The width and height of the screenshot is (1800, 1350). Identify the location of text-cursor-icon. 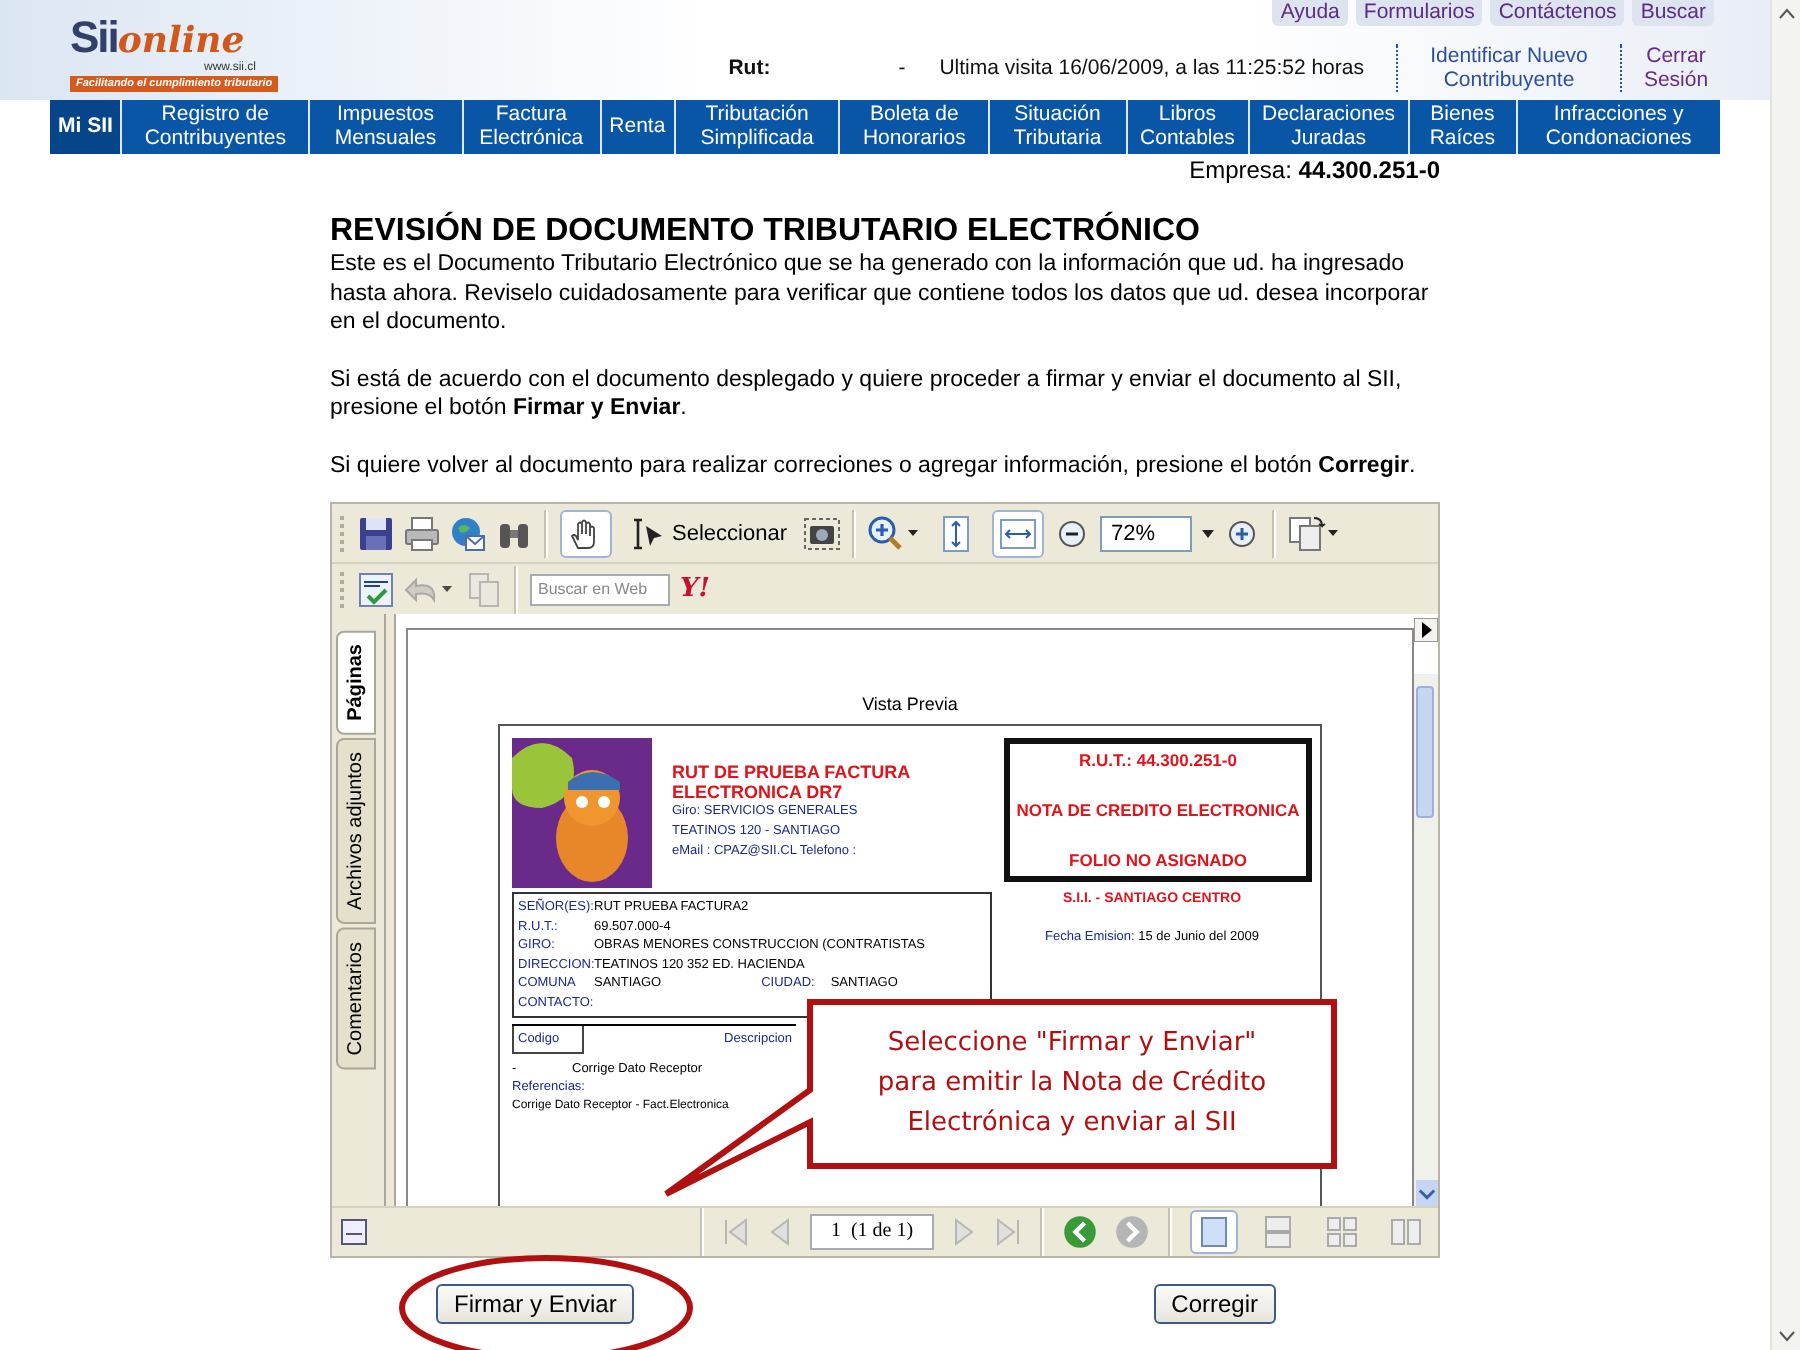
(648, 533).